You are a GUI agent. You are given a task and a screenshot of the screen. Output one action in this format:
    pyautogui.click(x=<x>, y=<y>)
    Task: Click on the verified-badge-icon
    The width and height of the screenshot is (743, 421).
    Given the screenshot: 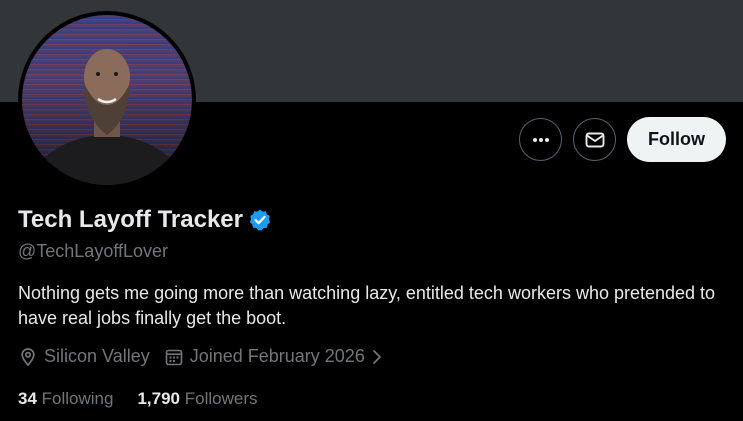 What is the action you would take?
    pyautogui.click(x=260, y=220)
    